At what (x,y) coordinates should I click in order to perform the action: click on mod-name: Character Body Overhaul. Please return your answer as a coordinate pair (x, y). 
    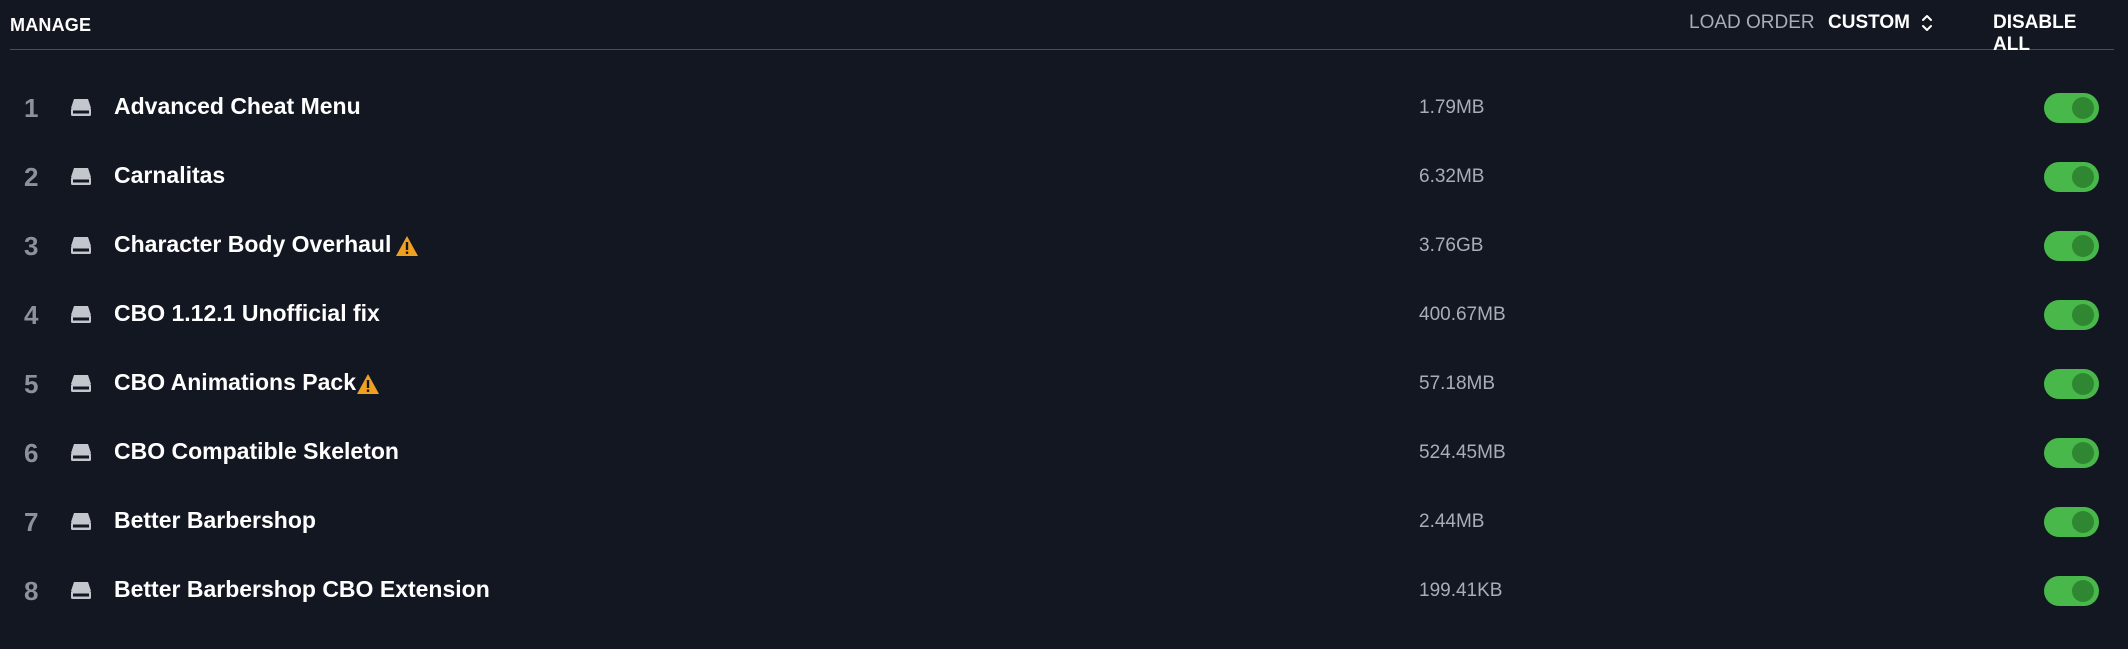
    Looking at the image, I should click on (252, 244).